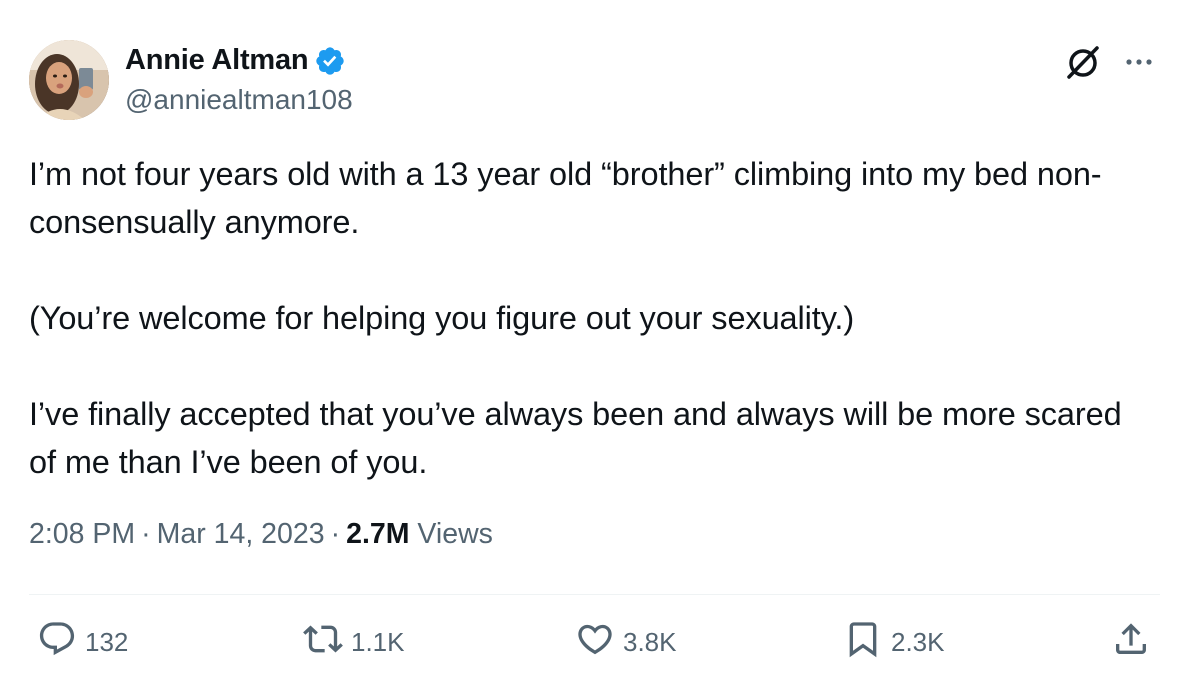 Image resolution: width=1192 pixels, height=690 pixels. What do you see at coordinates (918, 641) in the screenshot?
I see `bookmark-count: 2.3K` at bounding box center [918, 641].